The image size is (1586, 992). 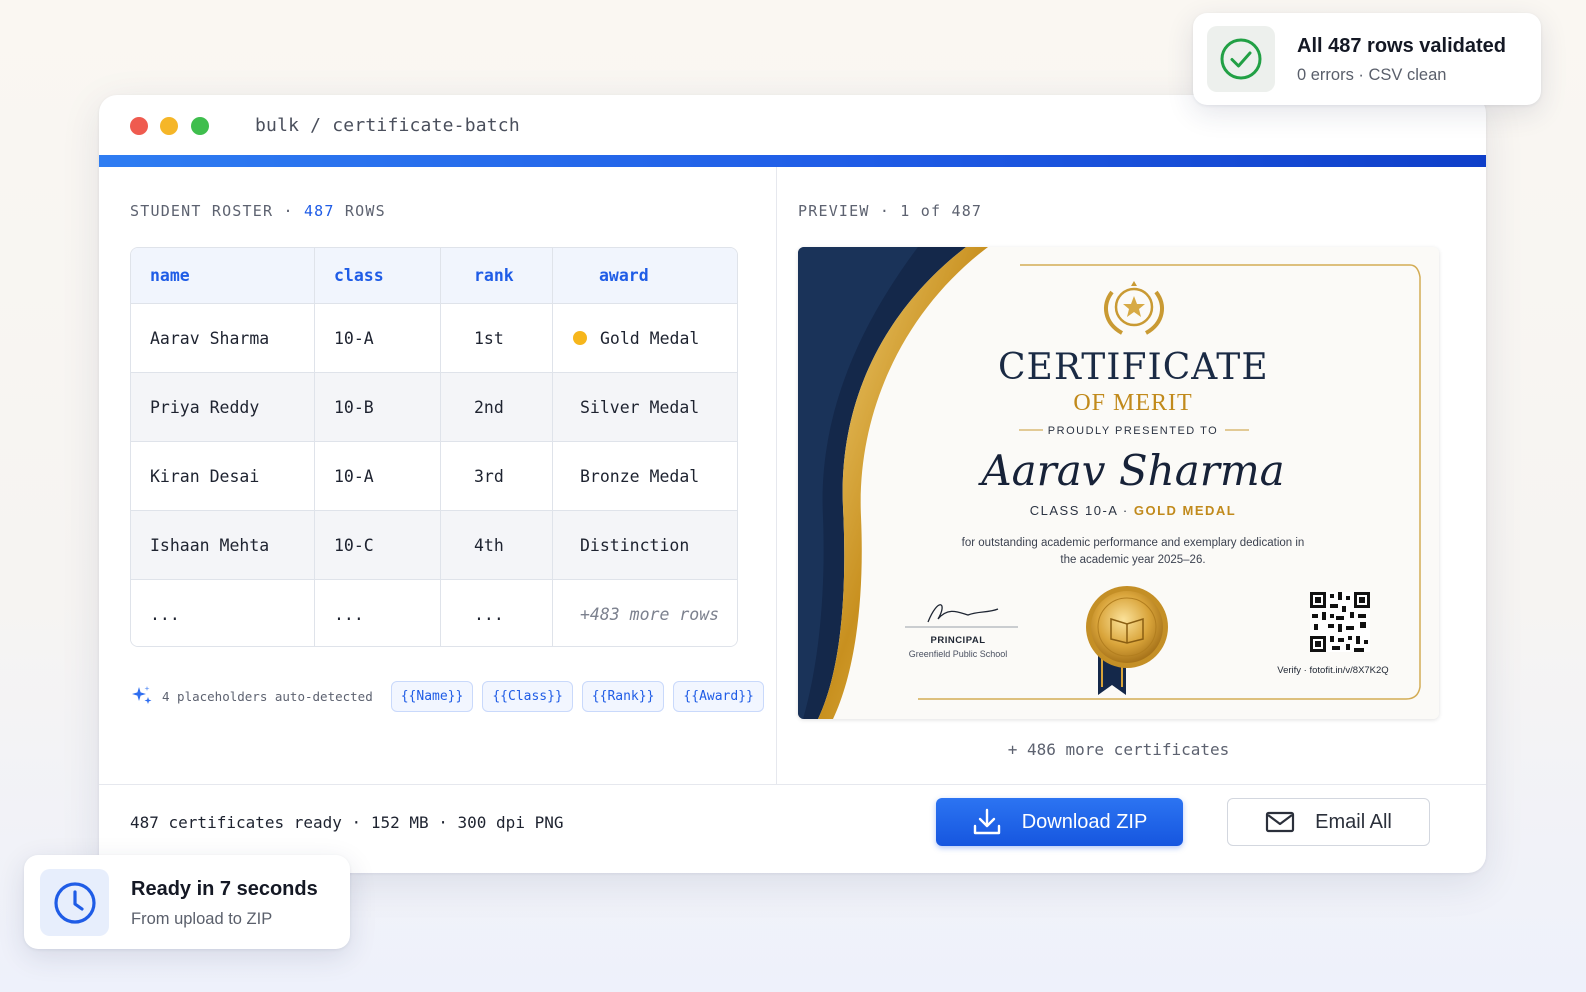 What do you see at coordinates (792, 161) in the screenshot?
I see `accent-bar` at bounding box center [792, 161].